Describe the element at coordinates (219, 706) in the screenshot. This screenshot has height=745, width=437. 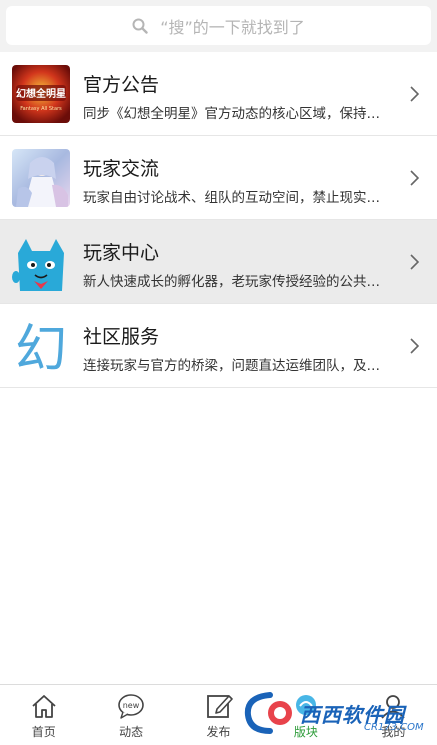
I see `edit-icon` at that location.